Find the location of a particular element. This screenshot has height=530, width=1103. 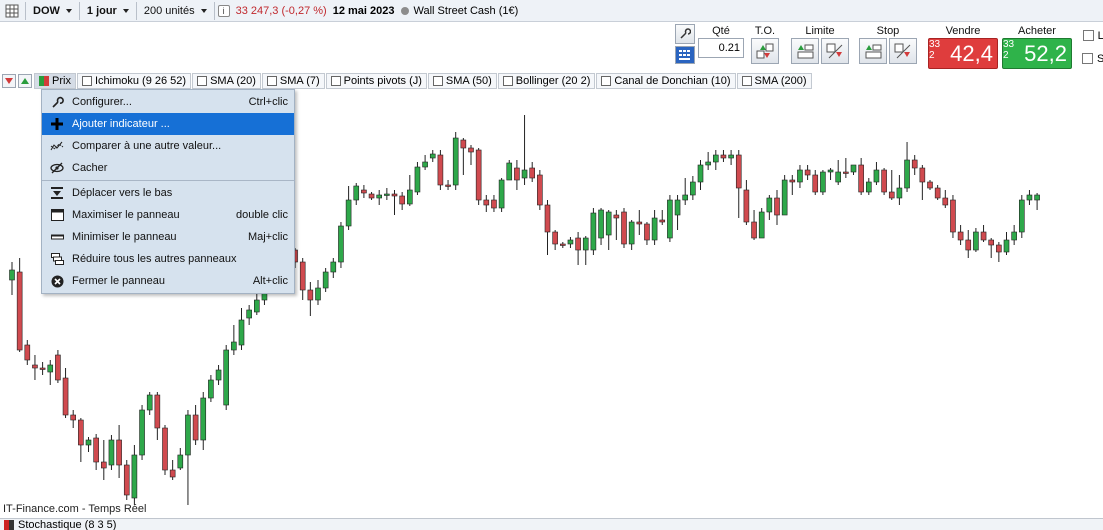

menu-item-maximize: Maximiser le panneau double clic is located at coordinates (168, 215).